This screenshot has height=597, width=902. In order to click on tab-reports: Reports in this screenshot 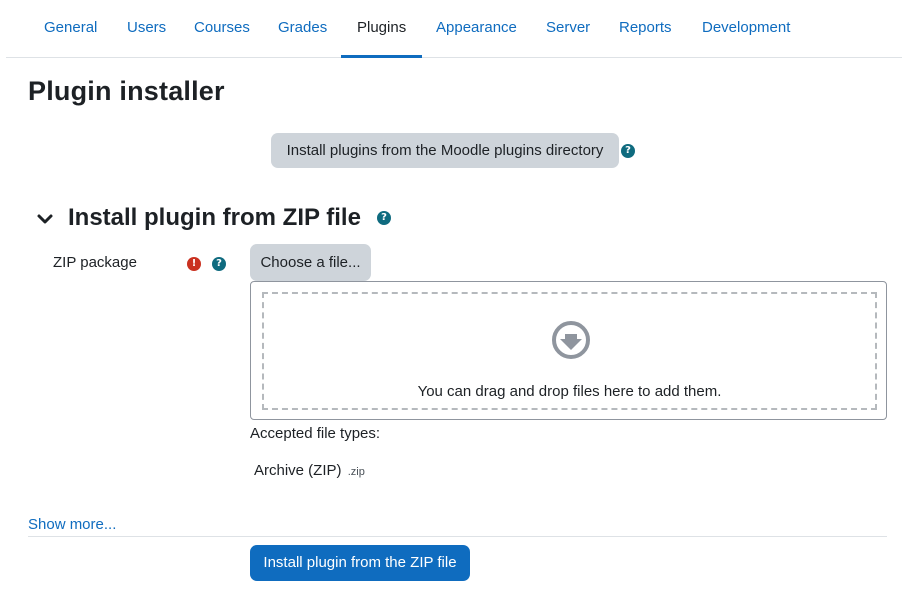, I will do `click(645, 29)`.